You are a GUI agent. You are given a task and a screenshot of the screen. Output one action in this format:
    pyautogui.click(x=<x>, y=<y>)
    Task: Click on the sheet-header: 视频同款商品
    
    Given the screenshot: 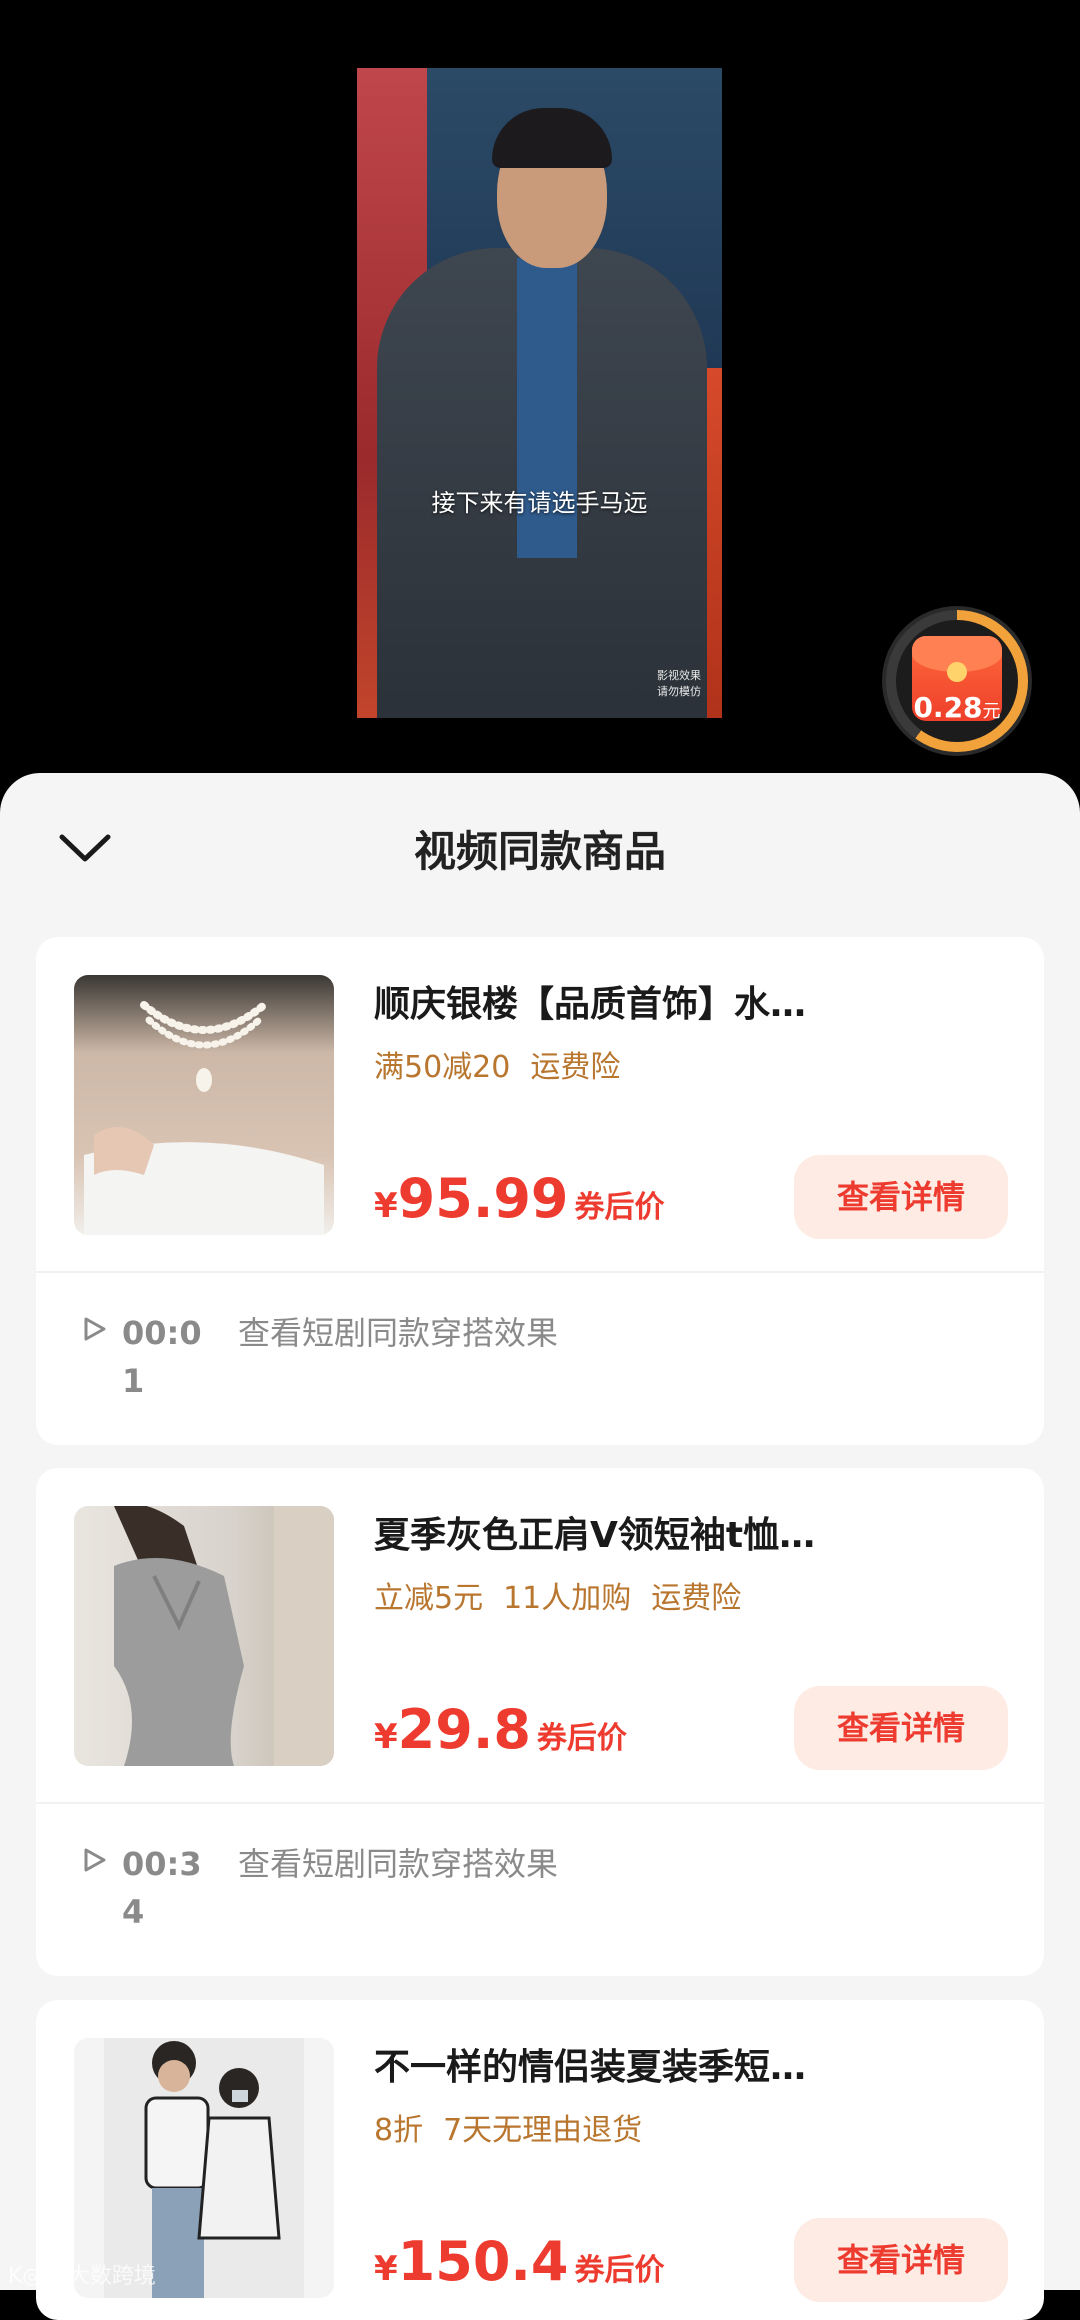 What is the action you would take?
    pyautogui.click(x=540, y=847)
    